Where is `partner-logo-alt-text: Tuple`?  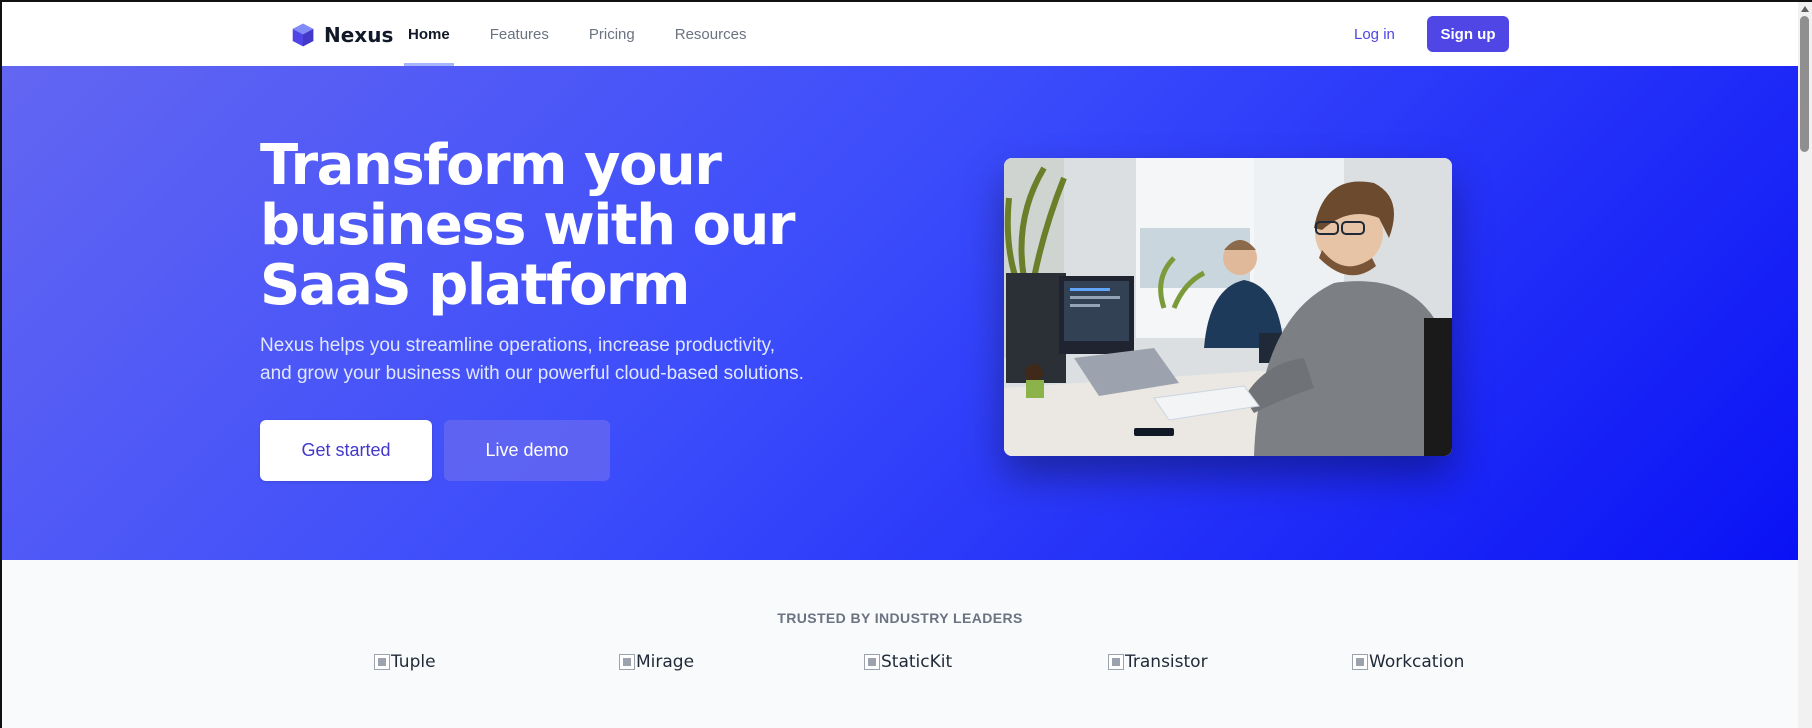
partner-logo-alt-text: Tuple is located at coordinates (413, 662).